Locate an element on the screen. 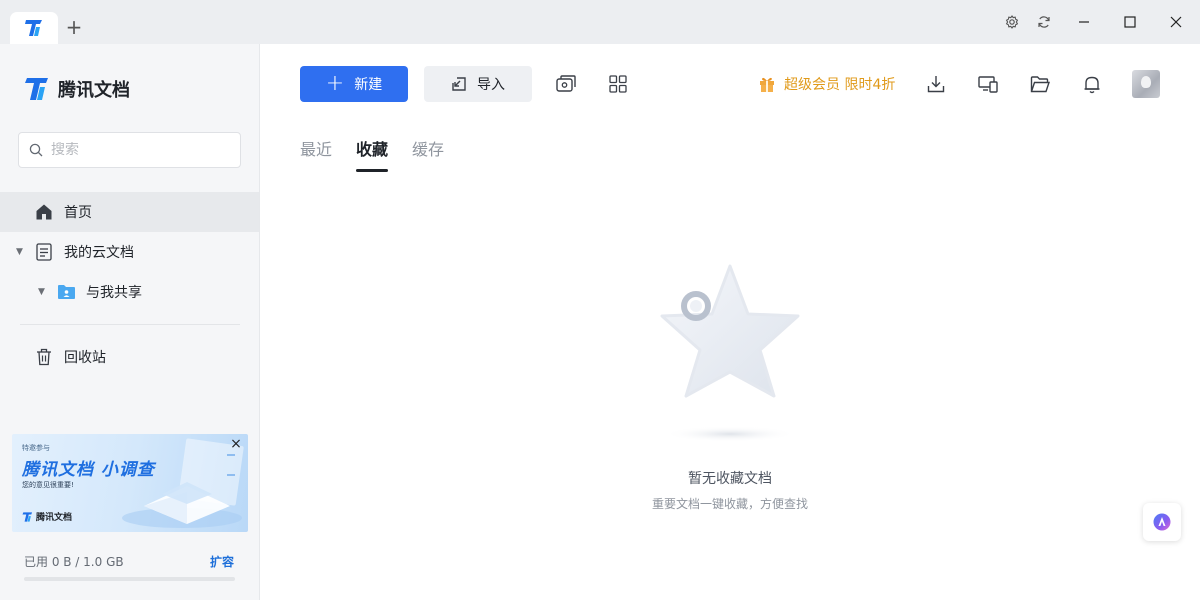 The width and height of the screenshot is (1200, 600). import-button-label: 导入 is located at coordinates (491, 85).